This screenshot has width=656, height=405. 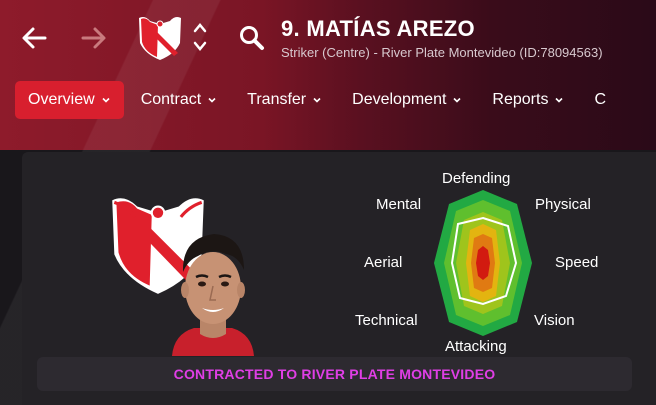 I want to click on radar-label-mental: Mental, so click(x=399, y=204).